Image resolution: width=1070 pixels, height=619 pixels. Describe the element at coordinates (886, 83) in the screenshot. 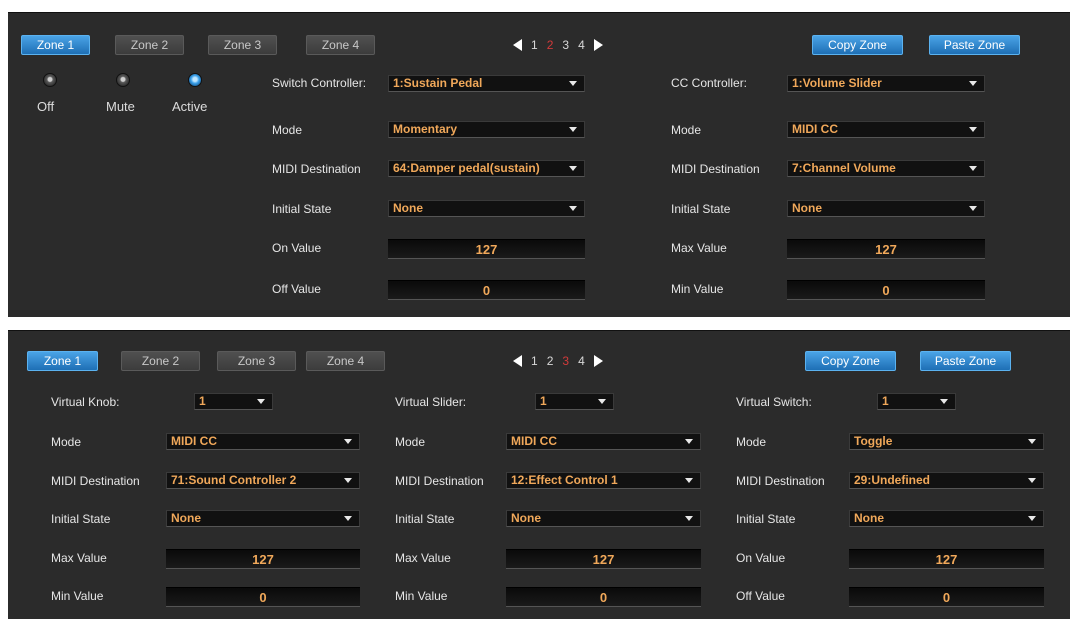

I see `cc-controller-dropdown: 1:Volume Slider` at that location.